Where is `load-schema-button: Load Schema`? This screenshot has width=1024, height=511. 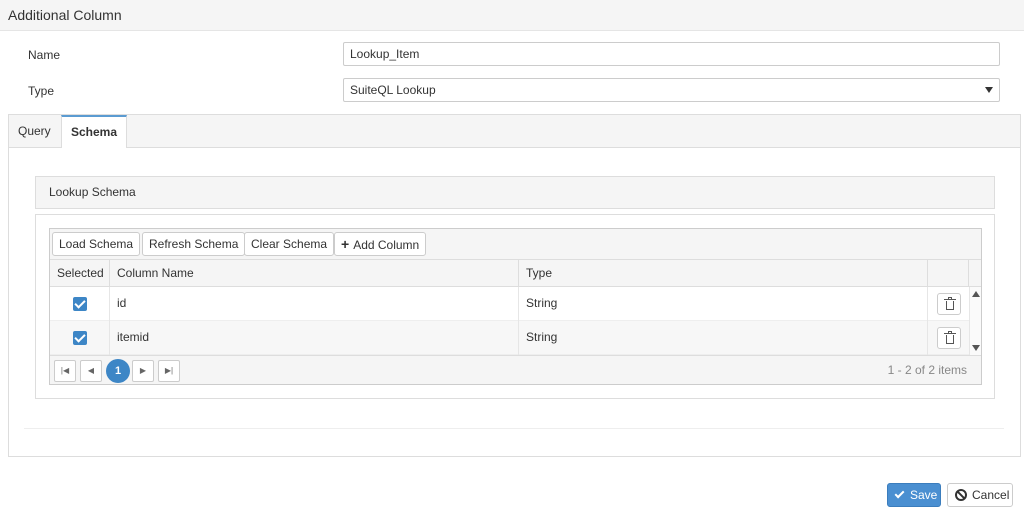 load-schema-button: Load Schema is located at coordinates (96, 244).